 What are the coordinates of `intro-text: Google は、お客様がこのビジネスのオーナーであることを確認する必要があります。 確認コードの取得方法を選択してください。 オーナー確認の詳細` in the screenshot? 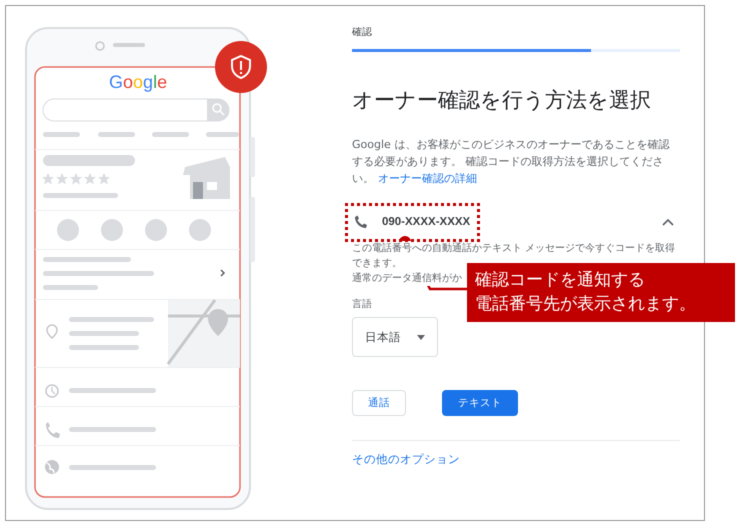 It's located at (511, 162).